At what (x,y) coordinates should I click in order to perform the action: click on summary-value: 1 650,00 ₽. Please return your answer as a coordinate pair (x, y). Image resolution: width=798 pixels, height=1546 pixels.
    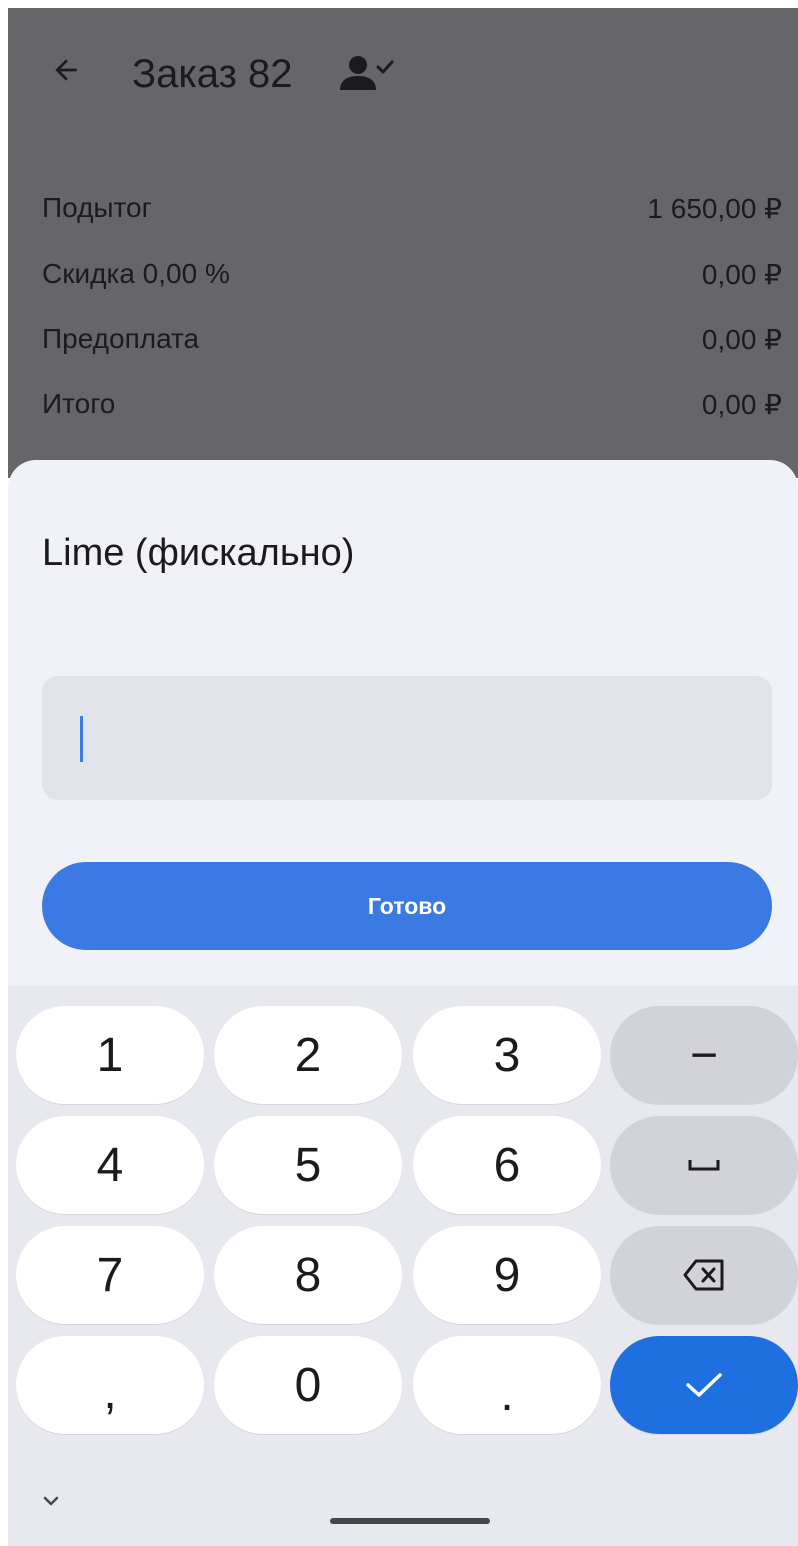
    Looking at the image, I should click on (714, 208).